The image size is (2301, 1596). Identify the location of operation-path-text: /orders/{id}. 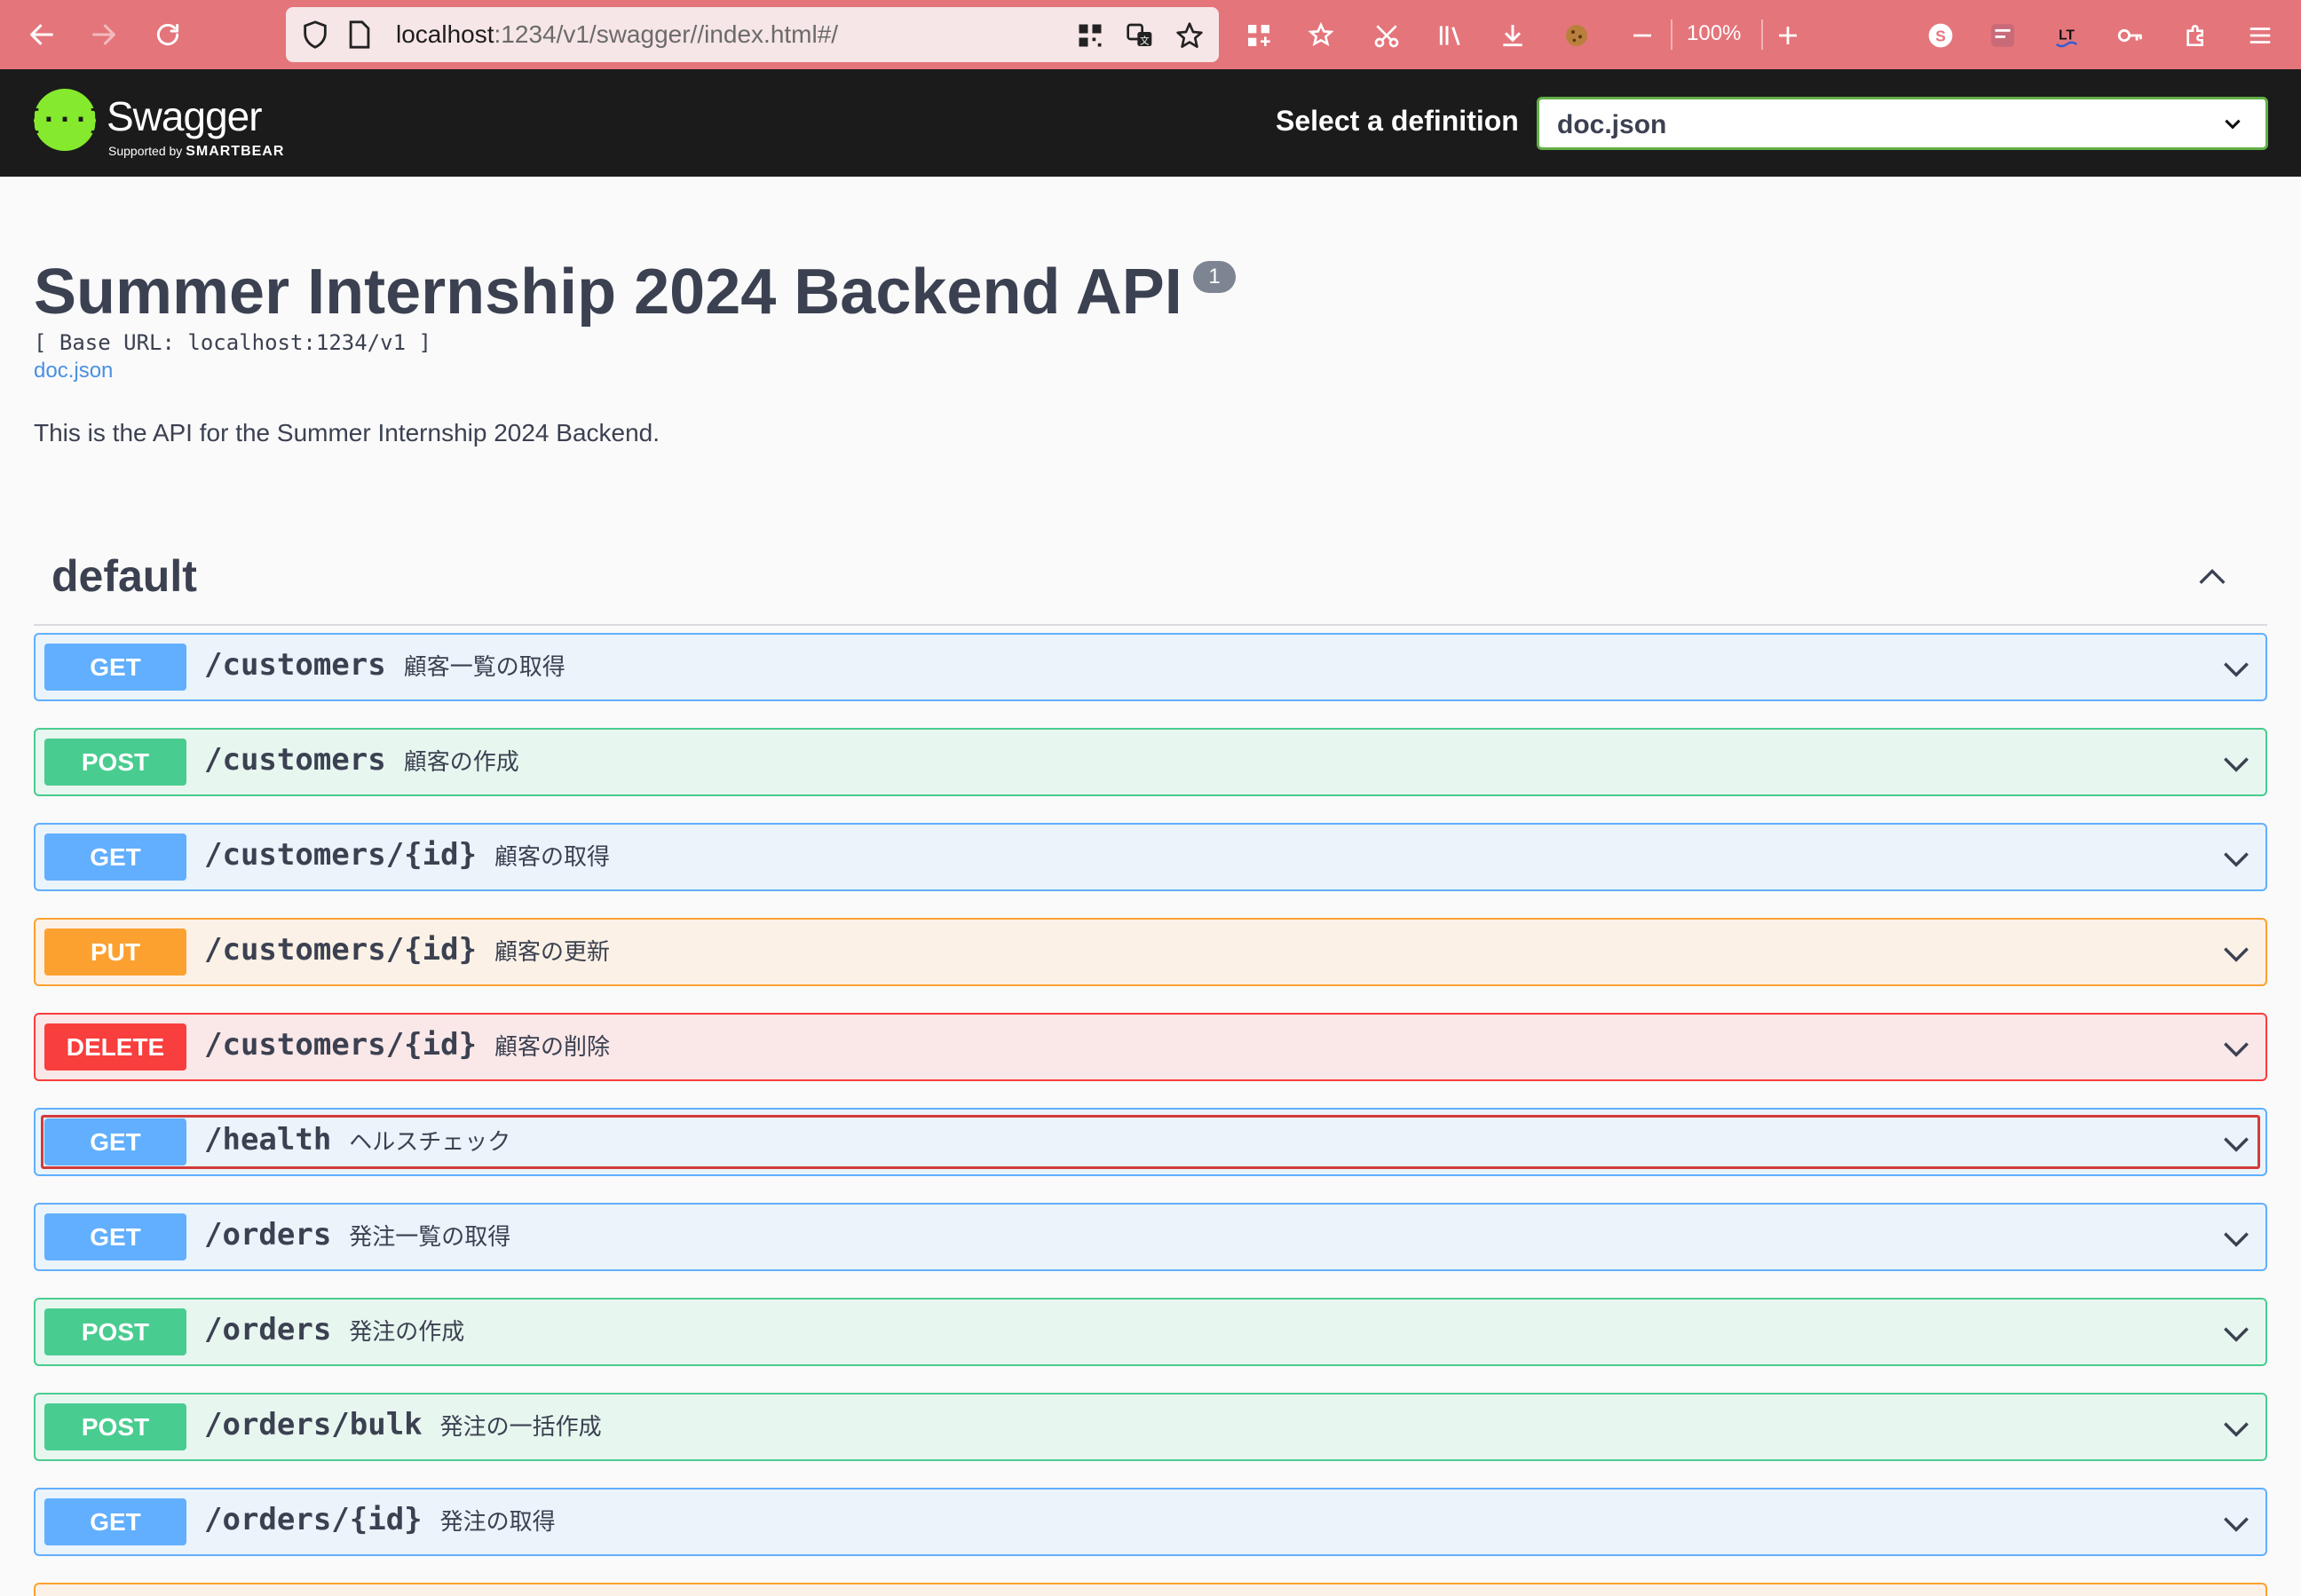
(313, 1519).